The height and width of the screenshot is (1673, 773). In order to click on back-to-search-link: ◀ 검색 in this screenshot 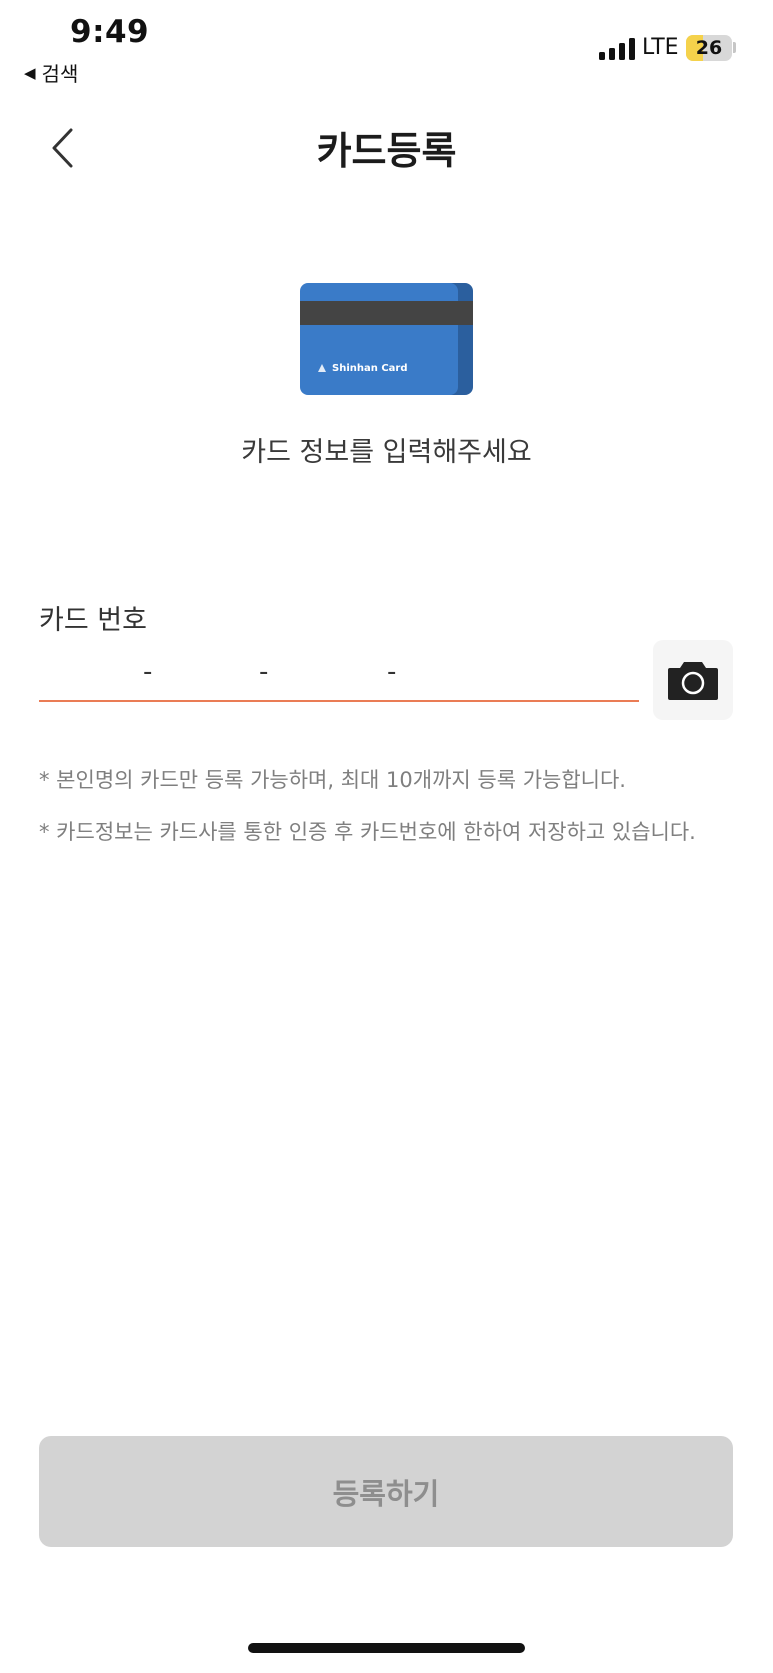, I will do `click(51, 72)`.